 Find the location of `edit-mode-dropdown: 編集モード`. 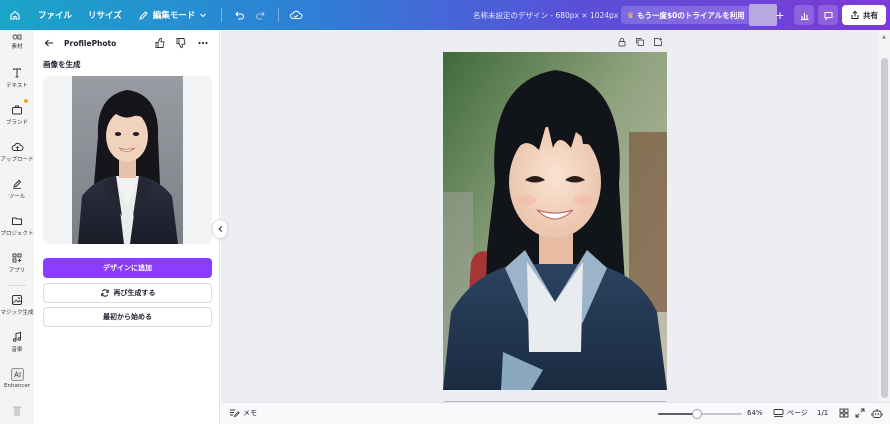

edit-mode-dropdown: 編集モード is located at coordinates (173, 15).